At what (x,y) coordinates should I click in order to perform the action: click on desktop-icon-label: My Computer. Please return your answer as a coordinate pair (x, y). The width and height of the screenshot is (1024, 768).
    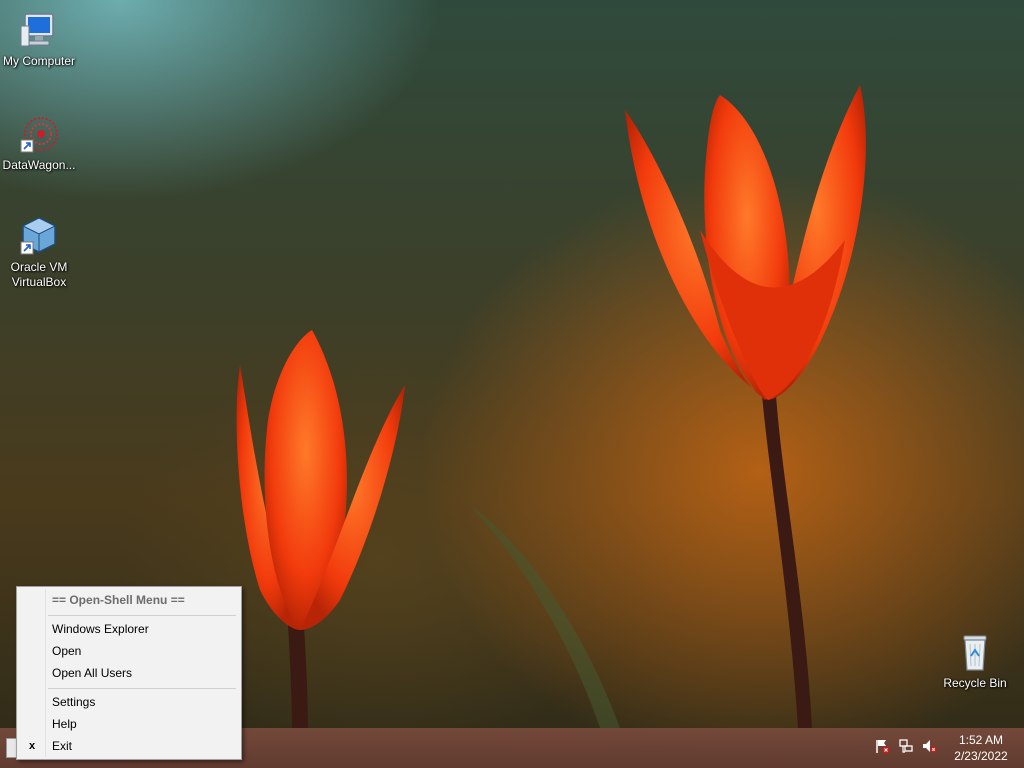
    Looking at the image, I should click on (39, 61).